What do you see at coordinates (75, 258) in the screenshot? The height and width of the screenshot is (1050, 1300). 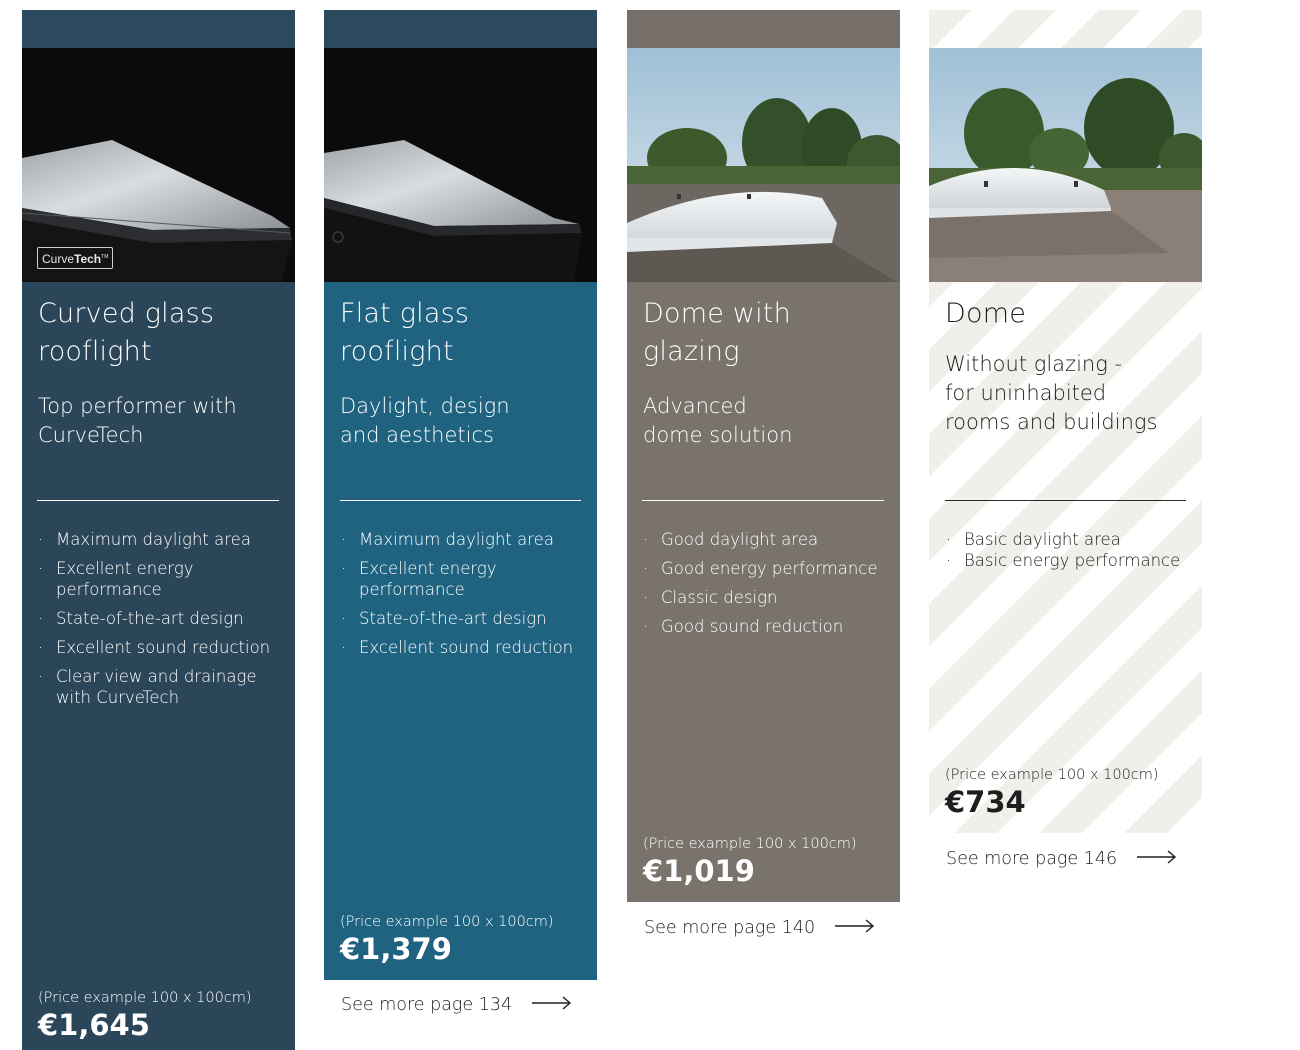 I see `curvetech-logo: CurveTechTM` at bounding box center [75, 258].